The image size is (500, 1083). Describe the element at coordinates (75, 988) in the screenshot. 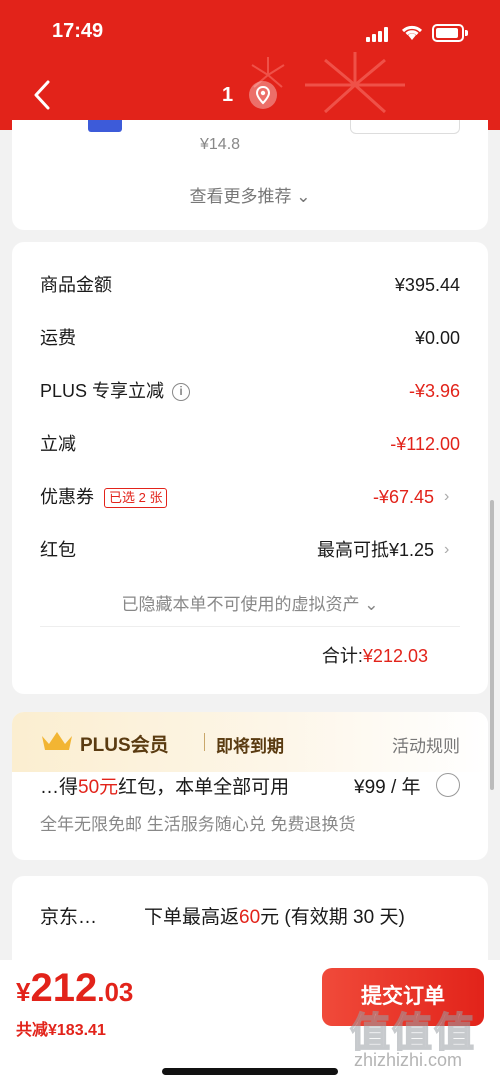

I see `pay-total: ¥212.03` at that location.